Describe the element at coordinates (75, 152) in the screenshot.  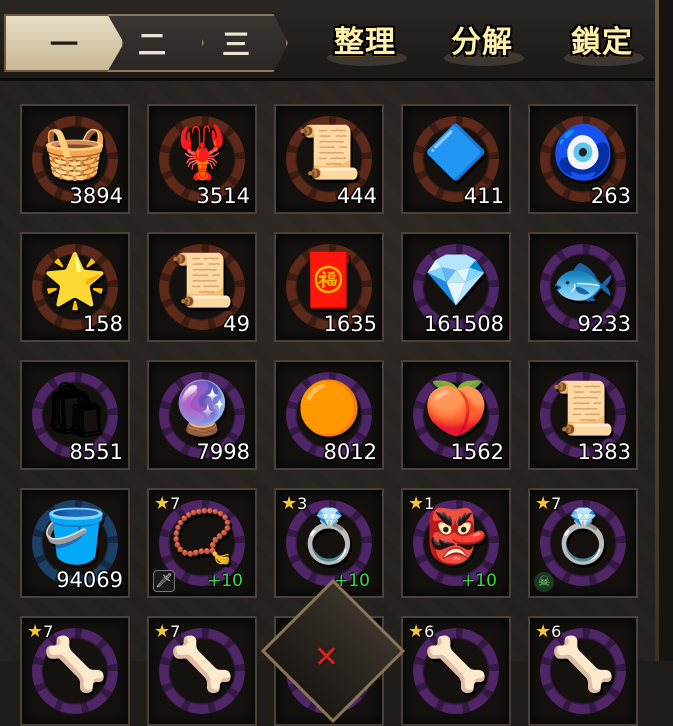
I see `rice-basket-icon: 🧺` at that location.